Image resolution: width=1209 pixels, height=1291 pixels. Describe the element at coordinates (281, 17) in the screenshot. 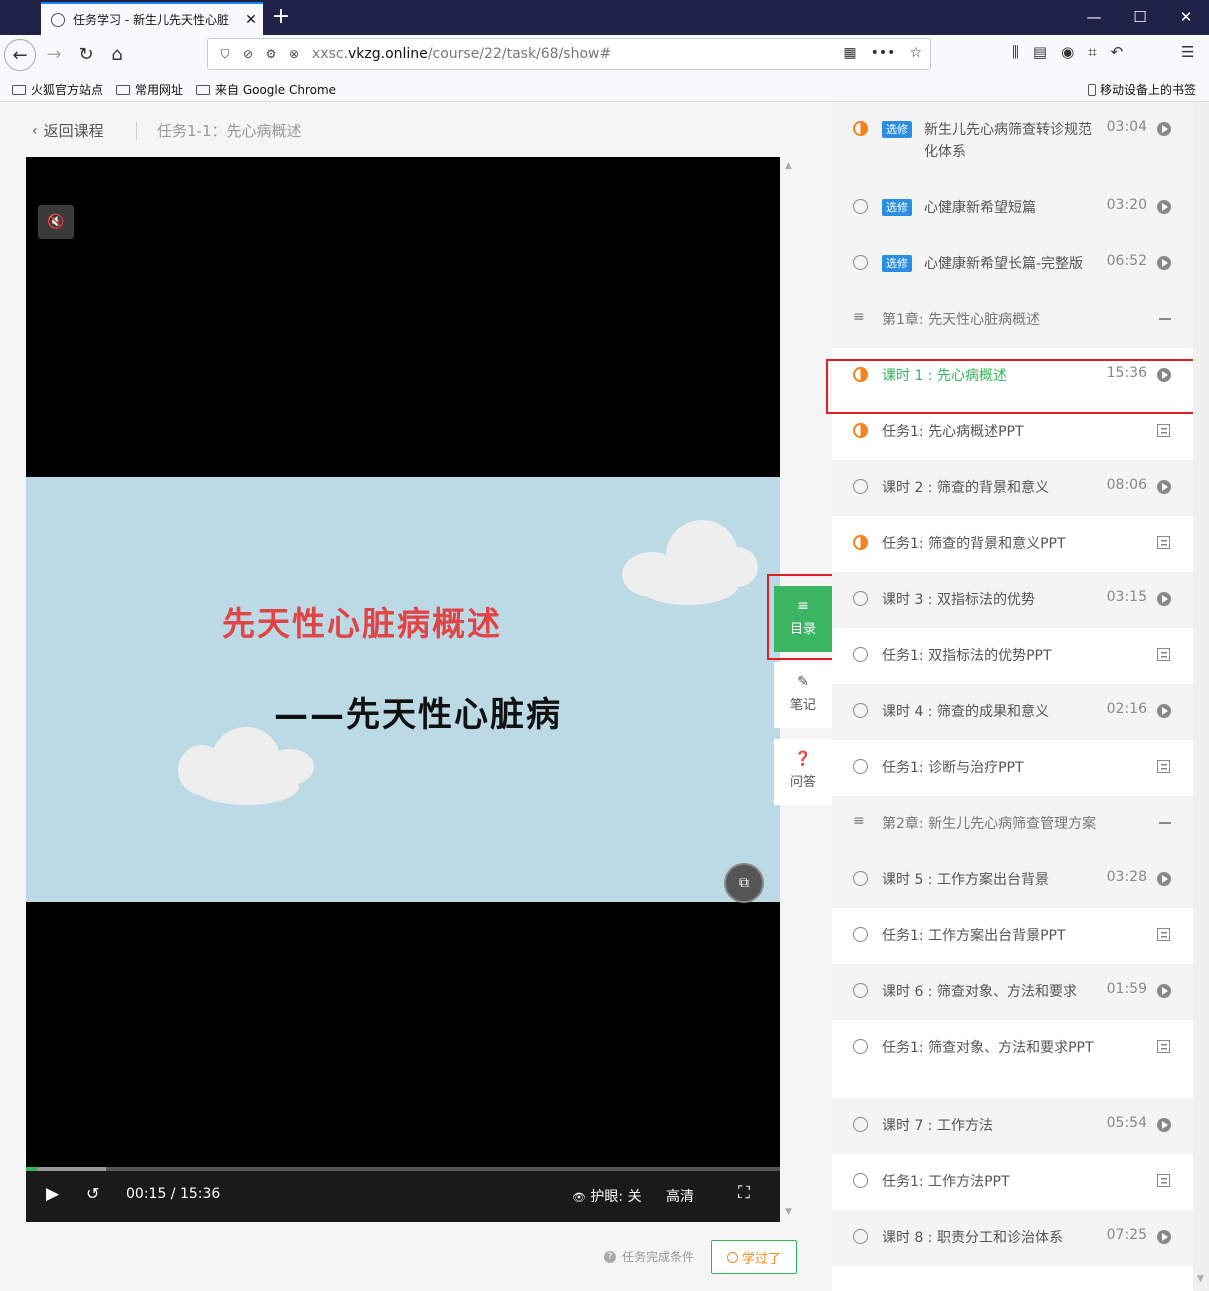

I see `new-tab-icon: +` at that location.